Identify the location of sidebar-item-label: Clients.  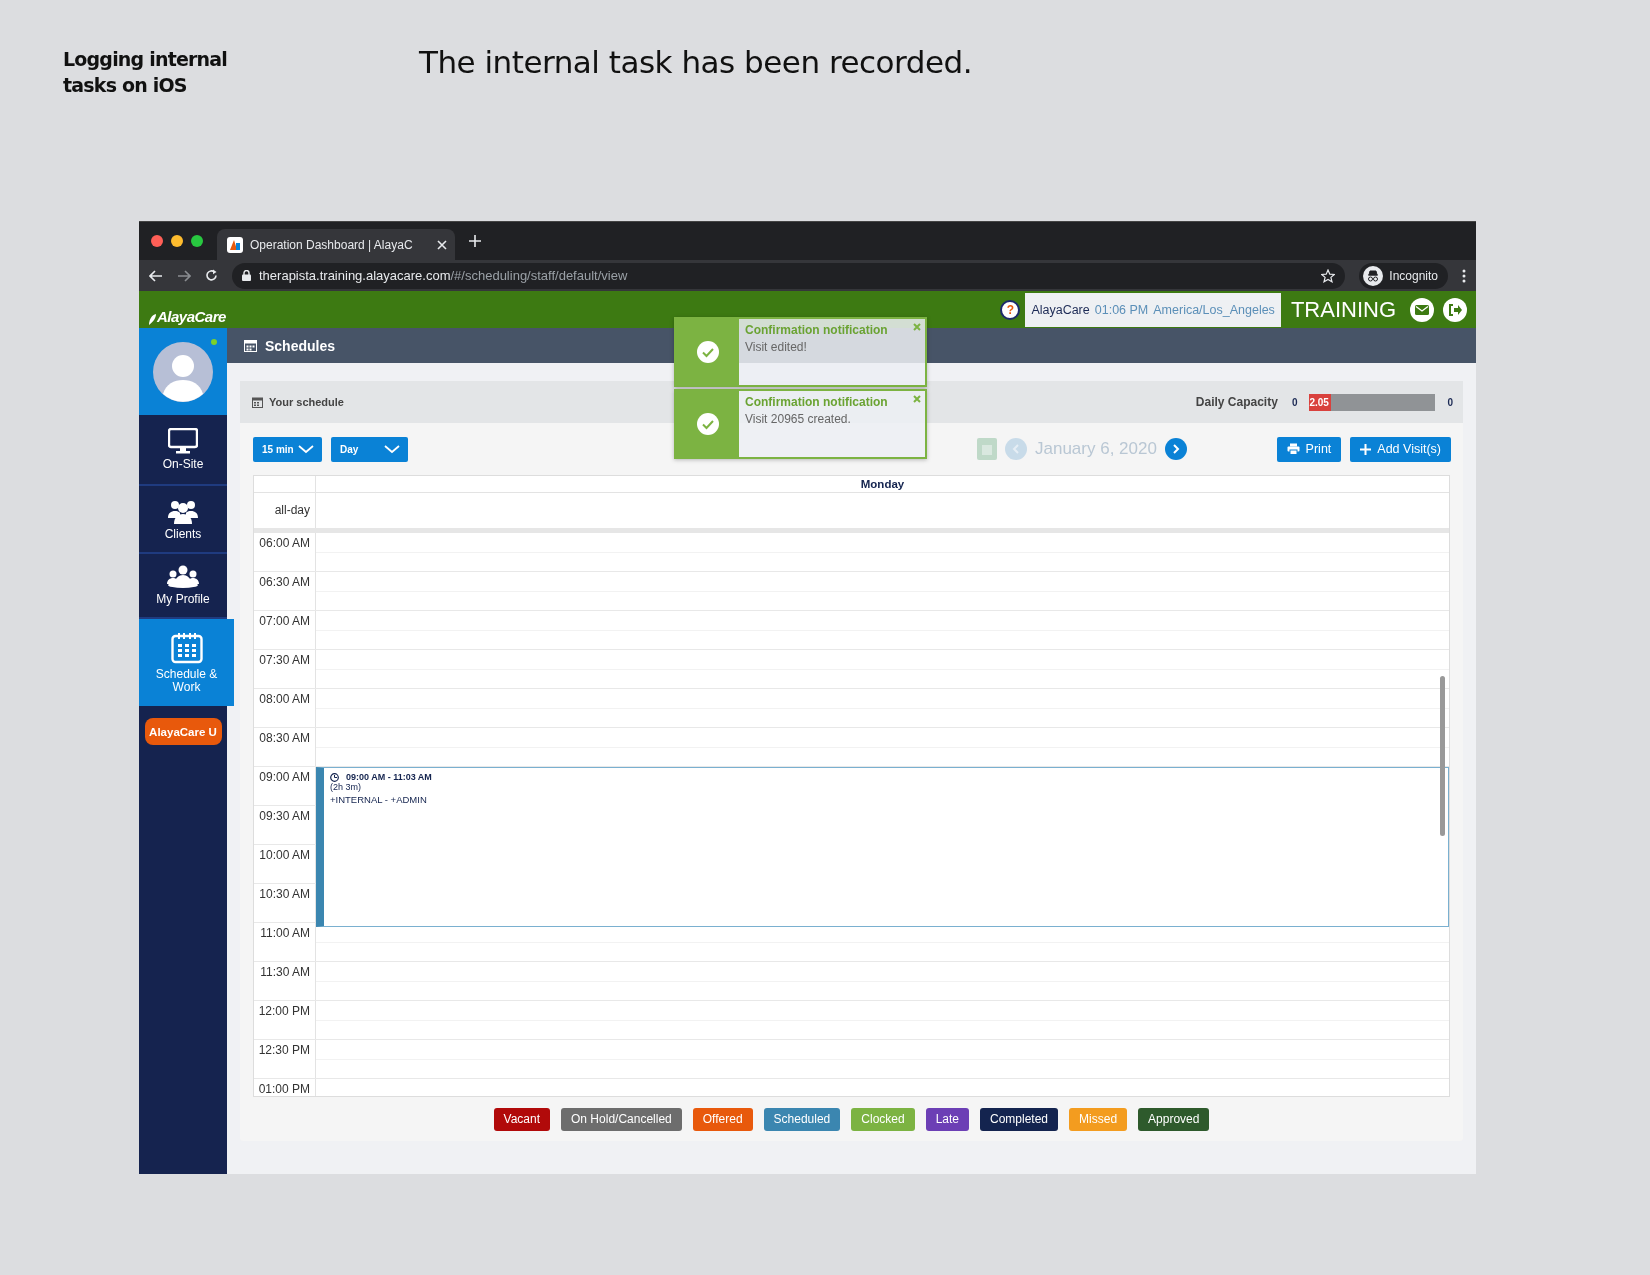
(183, 534).